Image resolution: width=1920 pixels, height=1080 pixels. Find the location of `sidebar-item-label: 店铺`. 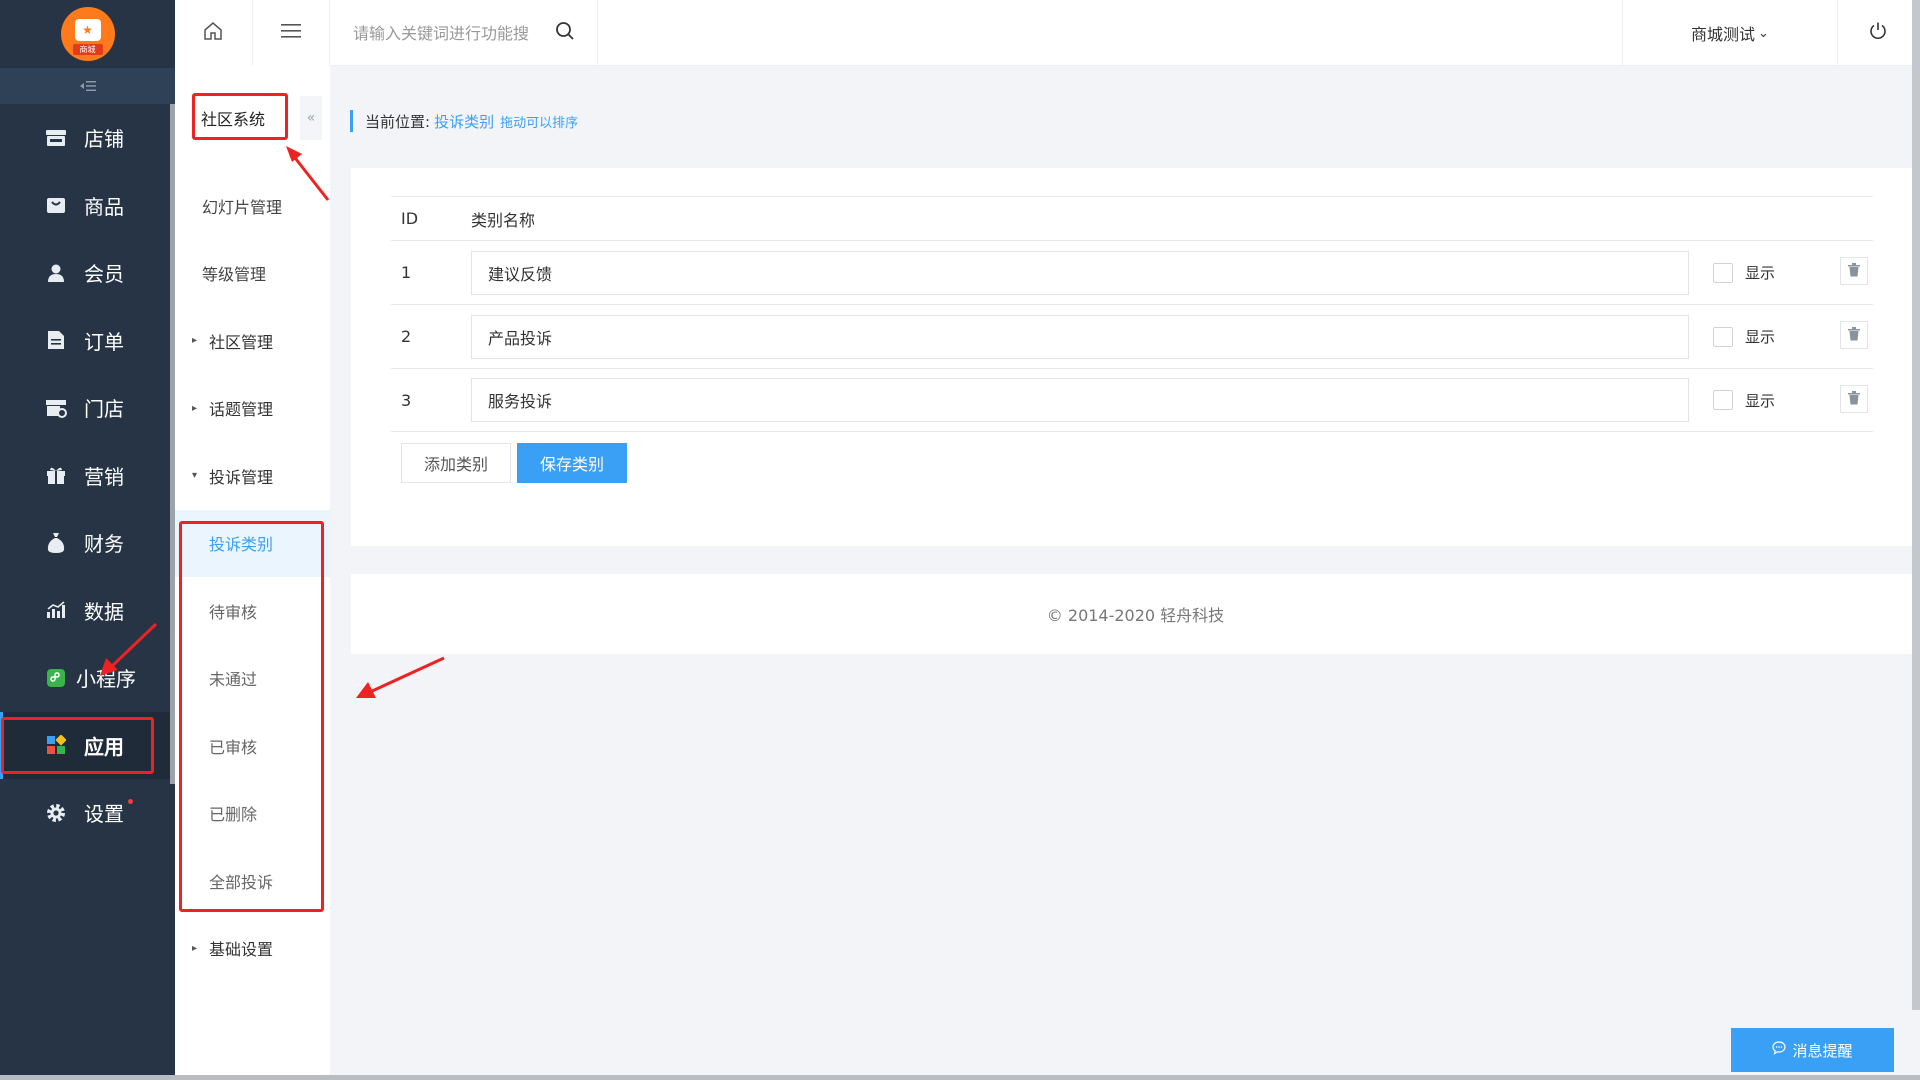

sidebar-item-label: 店铺 is located at coordinates (104, 139).